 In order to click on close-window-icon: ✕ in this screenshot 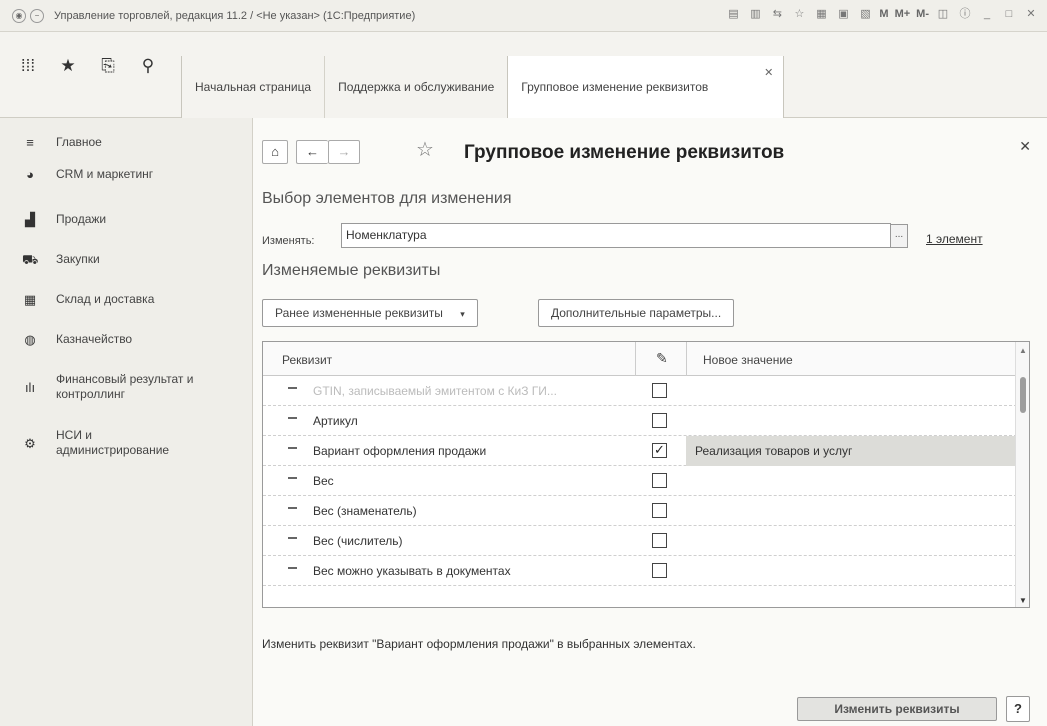, I will do `click(1031, 14)`.